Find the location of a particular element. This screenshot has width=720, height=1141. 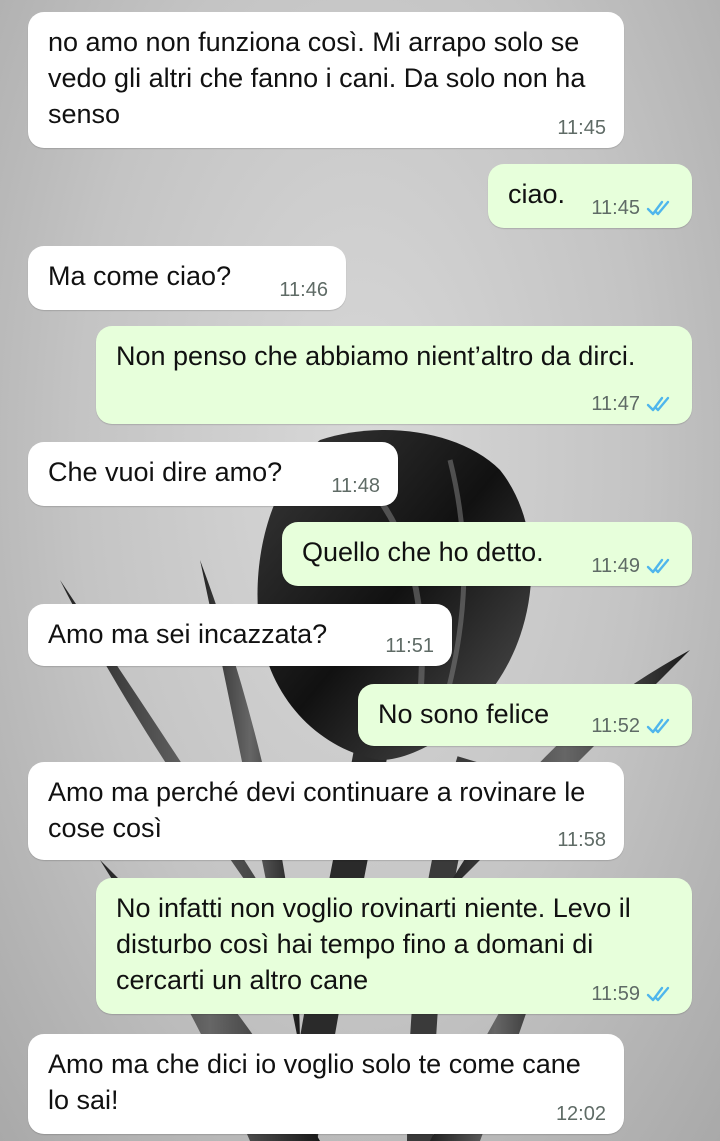

outgoing-message-bubble: No sono felice 11:52 is located at coordinates (525, 715).